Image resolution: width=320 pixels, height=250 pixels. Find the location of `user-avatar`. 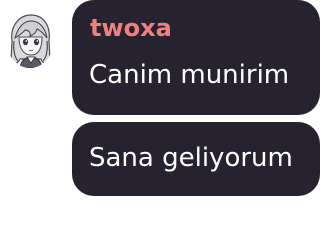

user-avatar is located at coordinates (30, 39).